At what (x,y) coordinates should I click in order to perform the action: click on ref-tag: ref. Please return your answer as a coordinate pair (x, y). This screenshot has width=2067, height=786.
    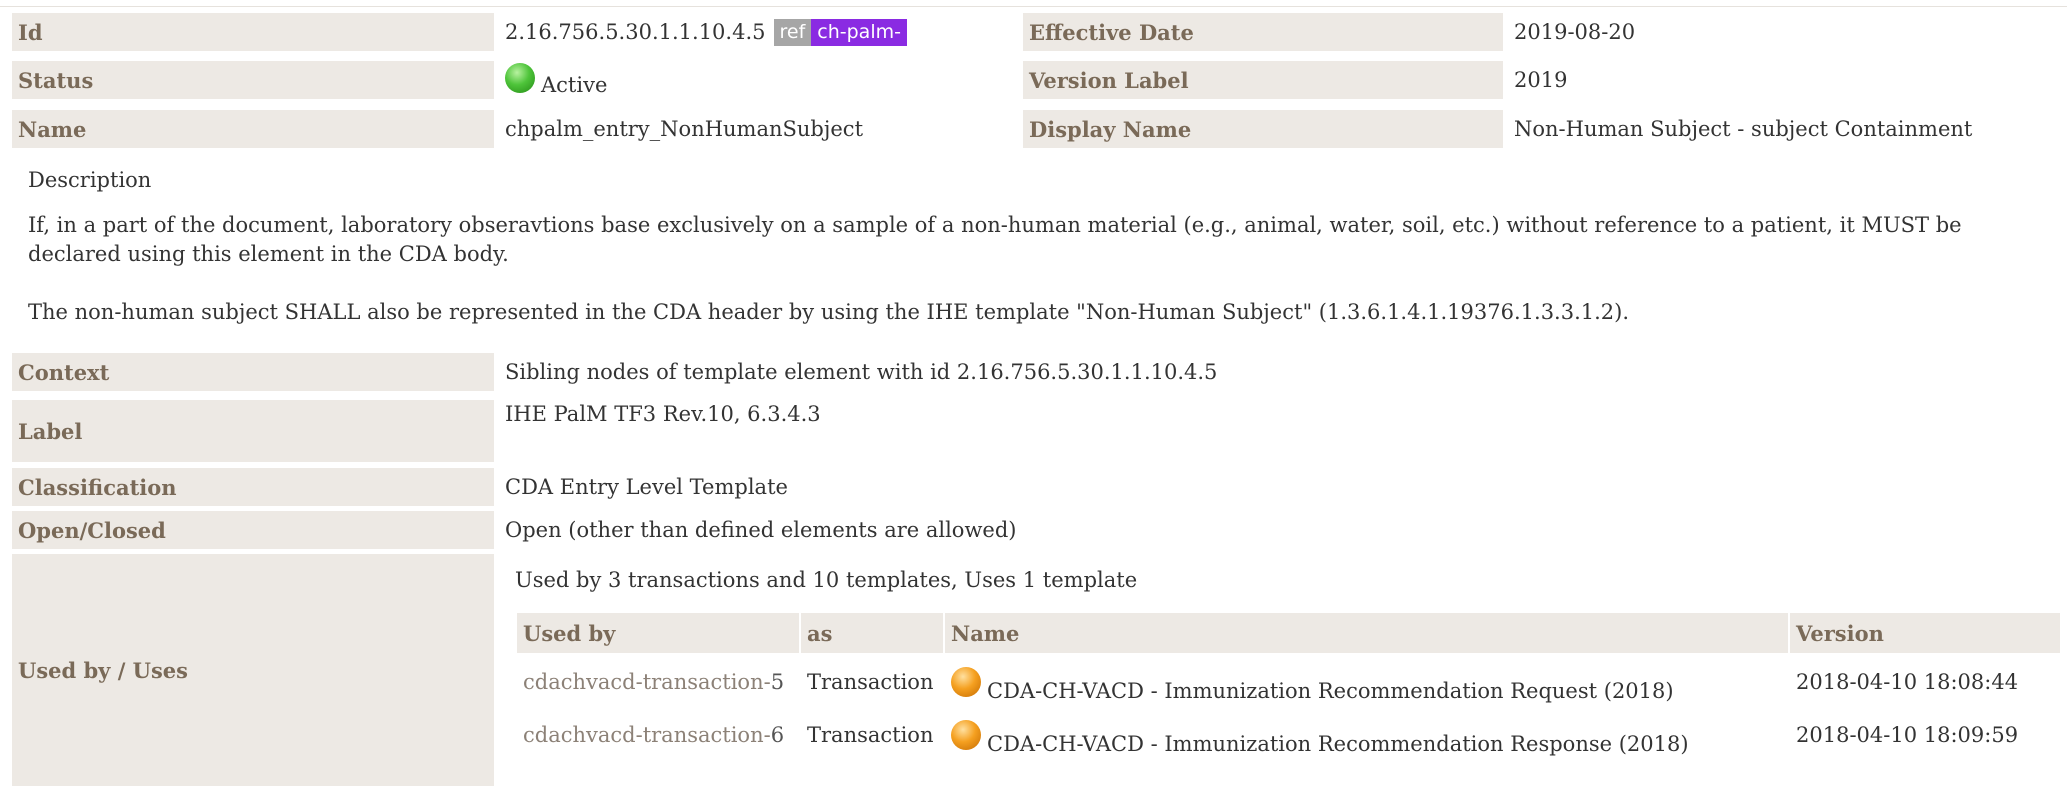
    Looking at the image, I should click on (792, 32).